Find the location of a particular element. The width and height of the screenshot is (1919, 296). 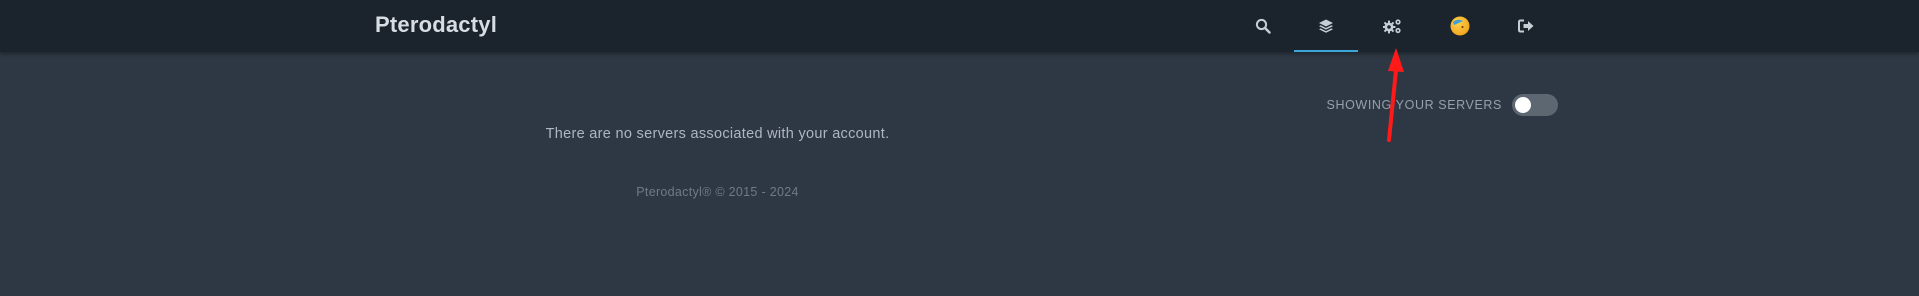

nav-admin-button is located at coordinates (1393, 26).